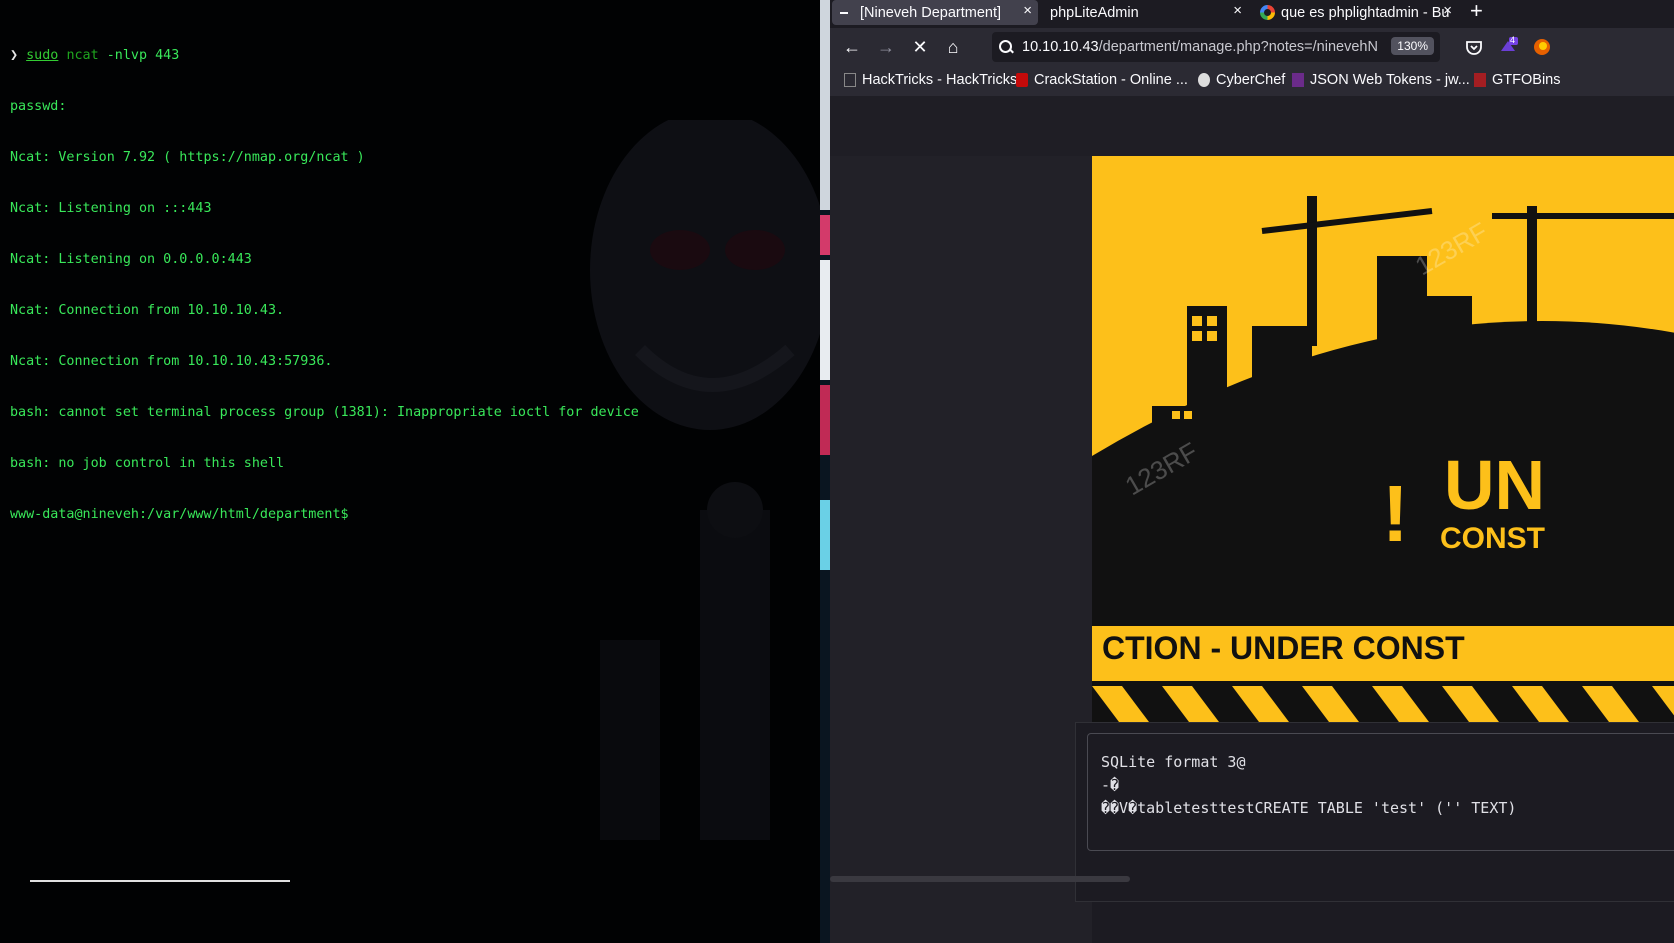 This screenshot has width=1674, height=943. Describe the element at coordinates (131, 259) in the screenshot. I see `terminal-line: Ncat: Listening on 0.0.0.0:443` at that location.